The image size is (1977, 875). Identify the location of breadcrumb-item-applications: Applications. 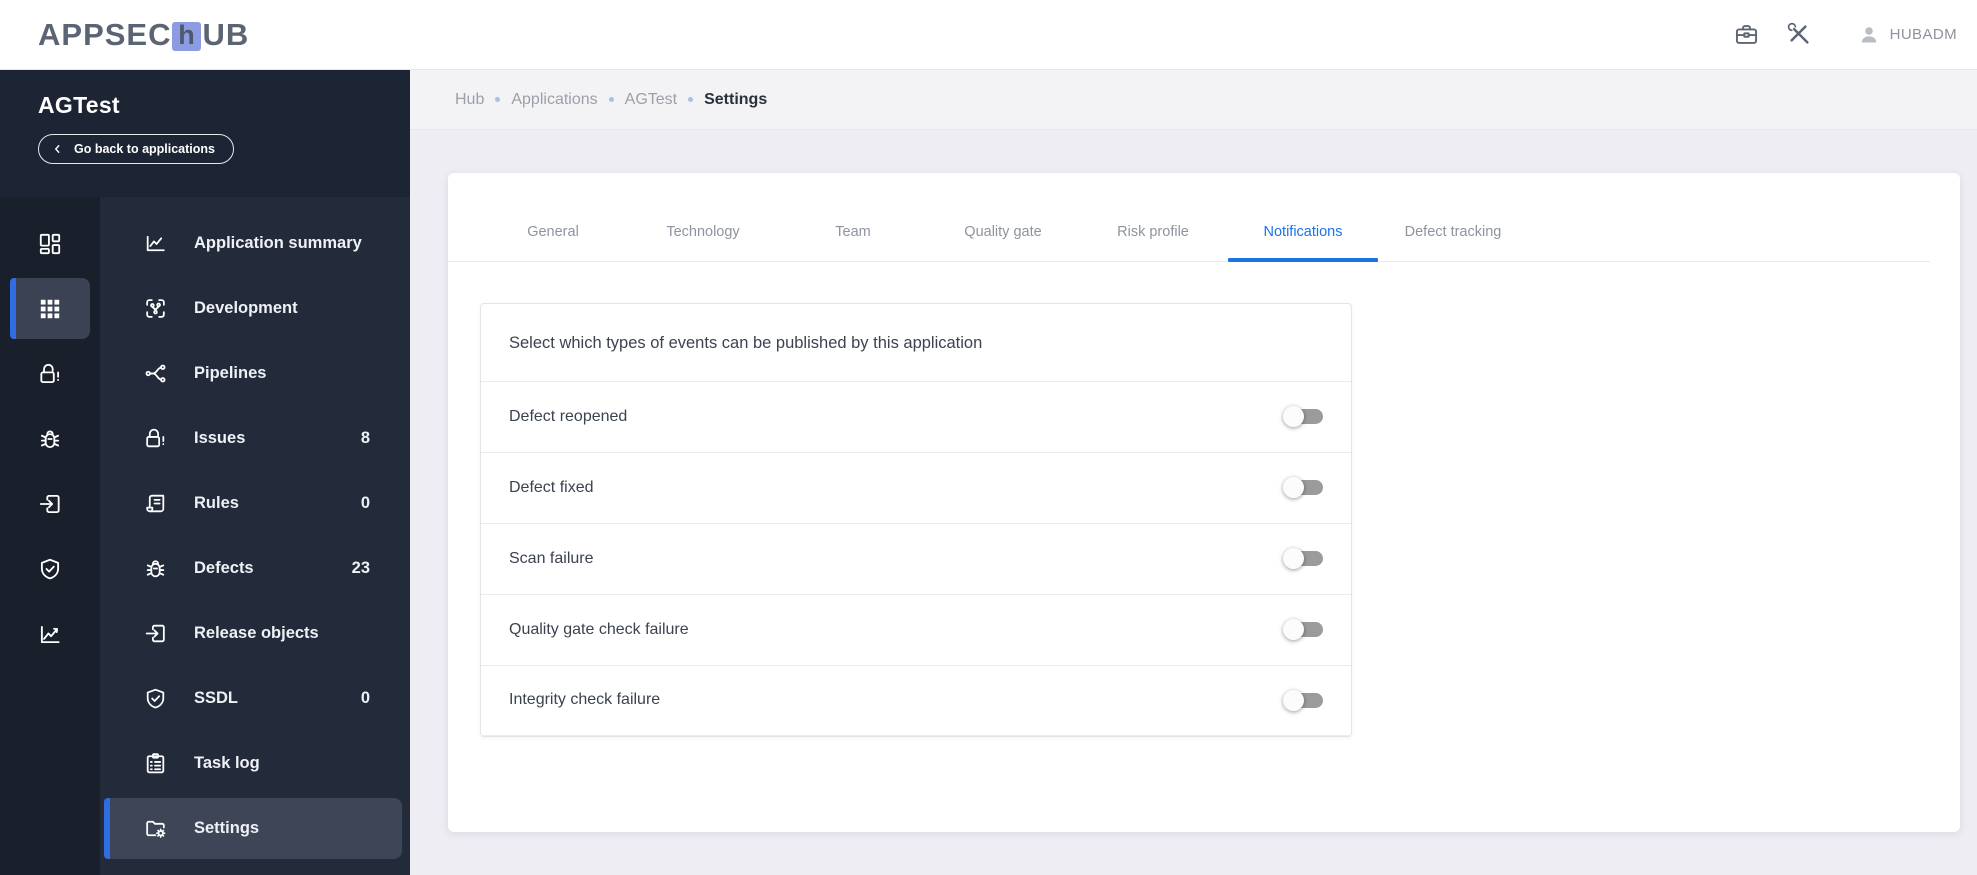
(554, 100).